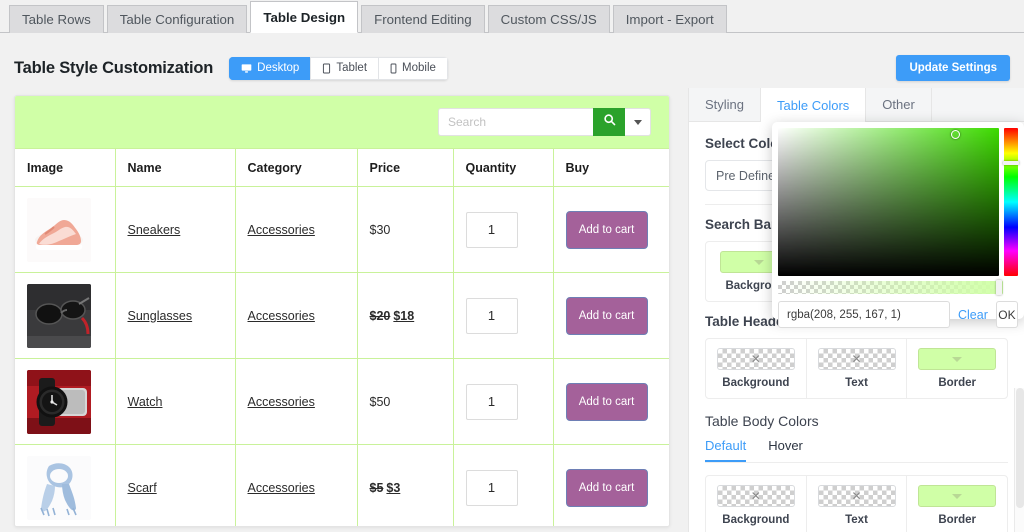 The image size is (1024, 532). I want to click on ok-button: OK, so click(1006, 314).